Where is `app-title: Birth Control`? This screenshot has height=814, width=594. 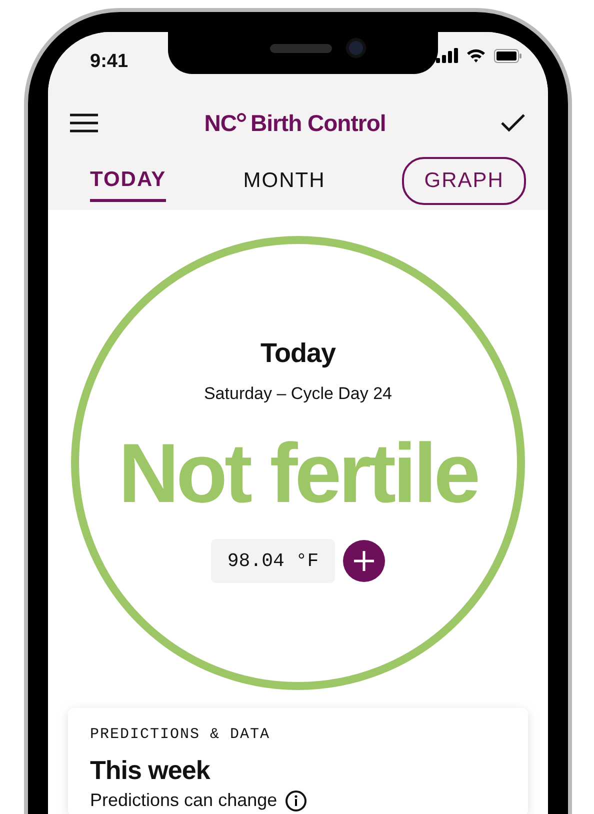 app-title: Birth Control is located at coordinates (318, 123).